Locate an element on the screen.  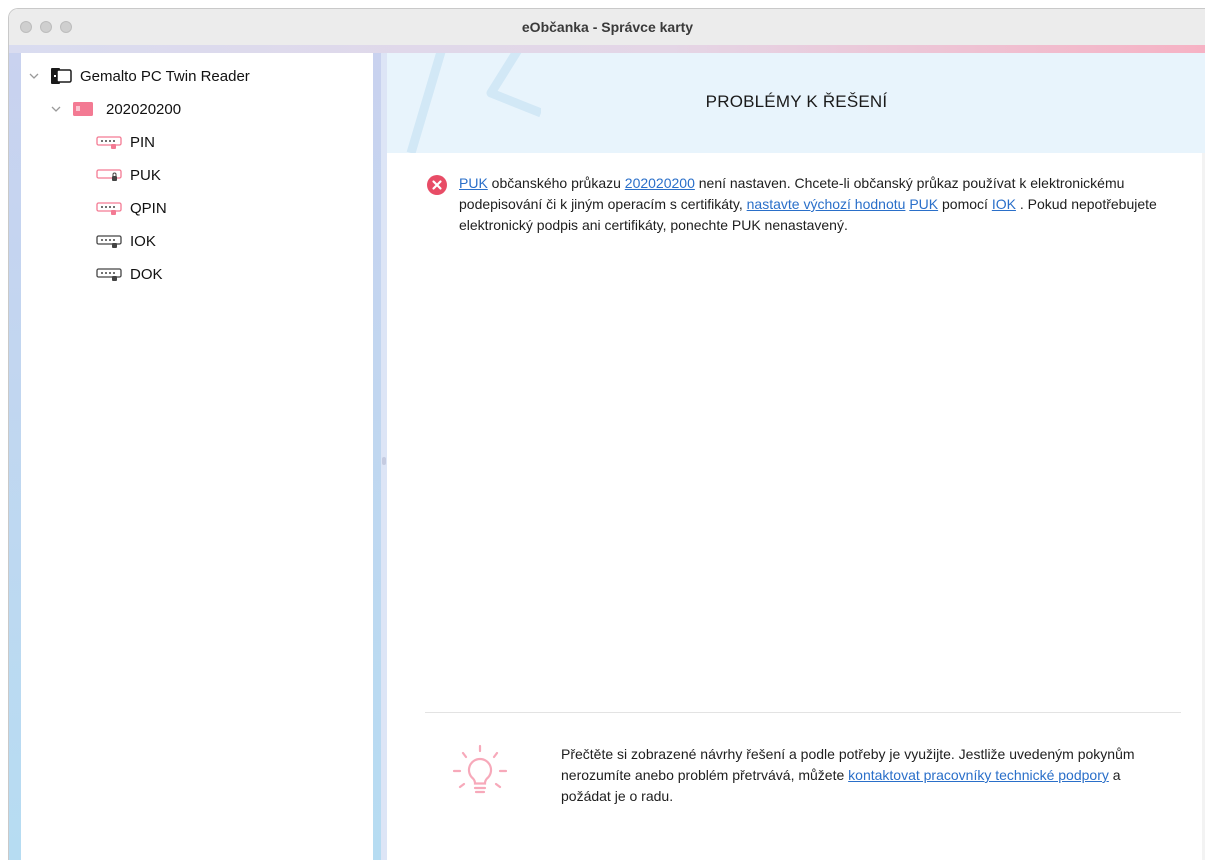
panel-header: PROBLÉMY K ŘEŠENÍ is located at coordinates (796, 103).